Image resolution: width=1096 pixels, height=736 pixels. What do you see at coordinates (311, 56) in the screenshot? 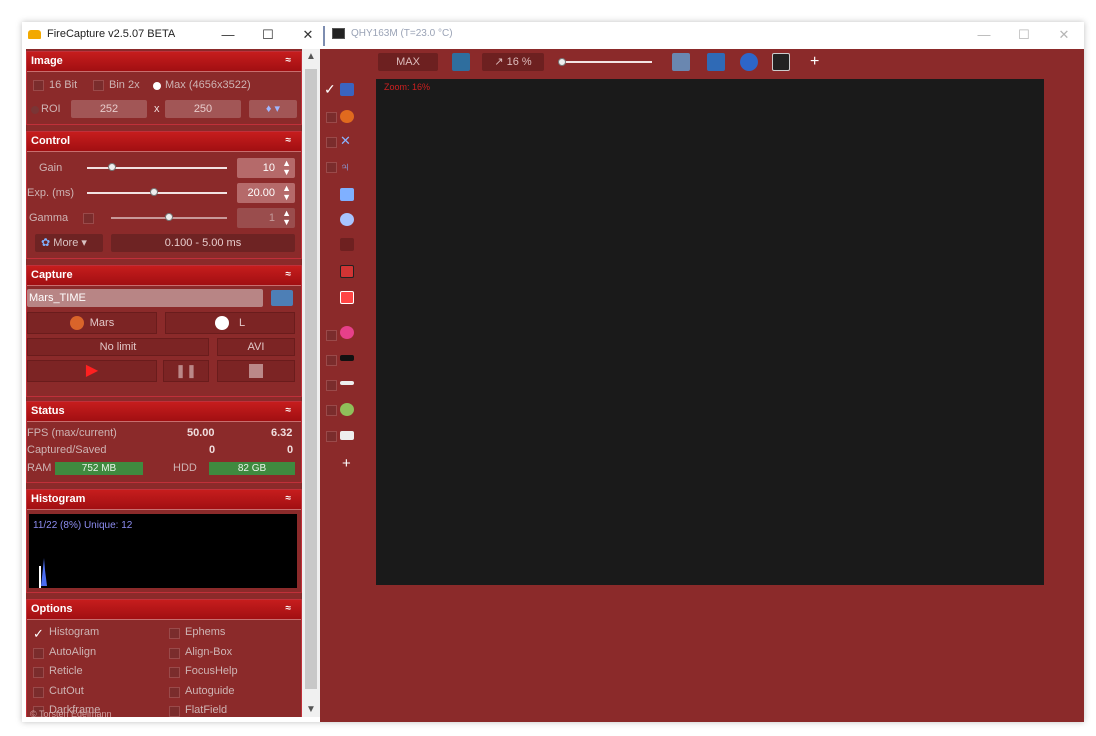
I see `scroll-up-icon: ▲` at bounding box center [311, 56].